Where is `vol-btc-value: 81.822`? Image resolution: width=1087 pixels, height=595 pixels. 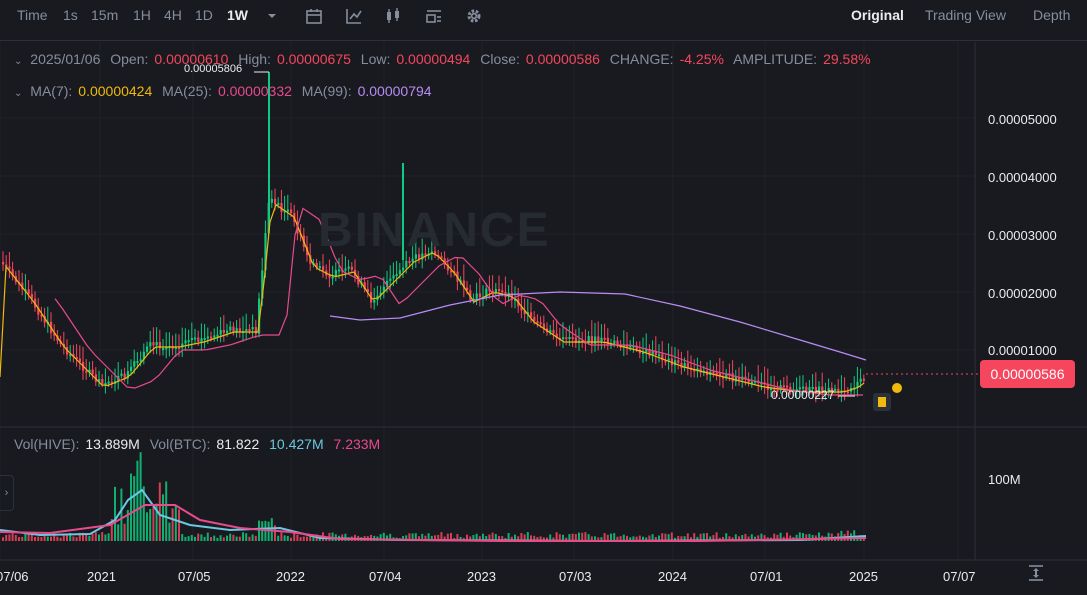
vol-btc-value: 81.822 is located at coordinates (238, 444).